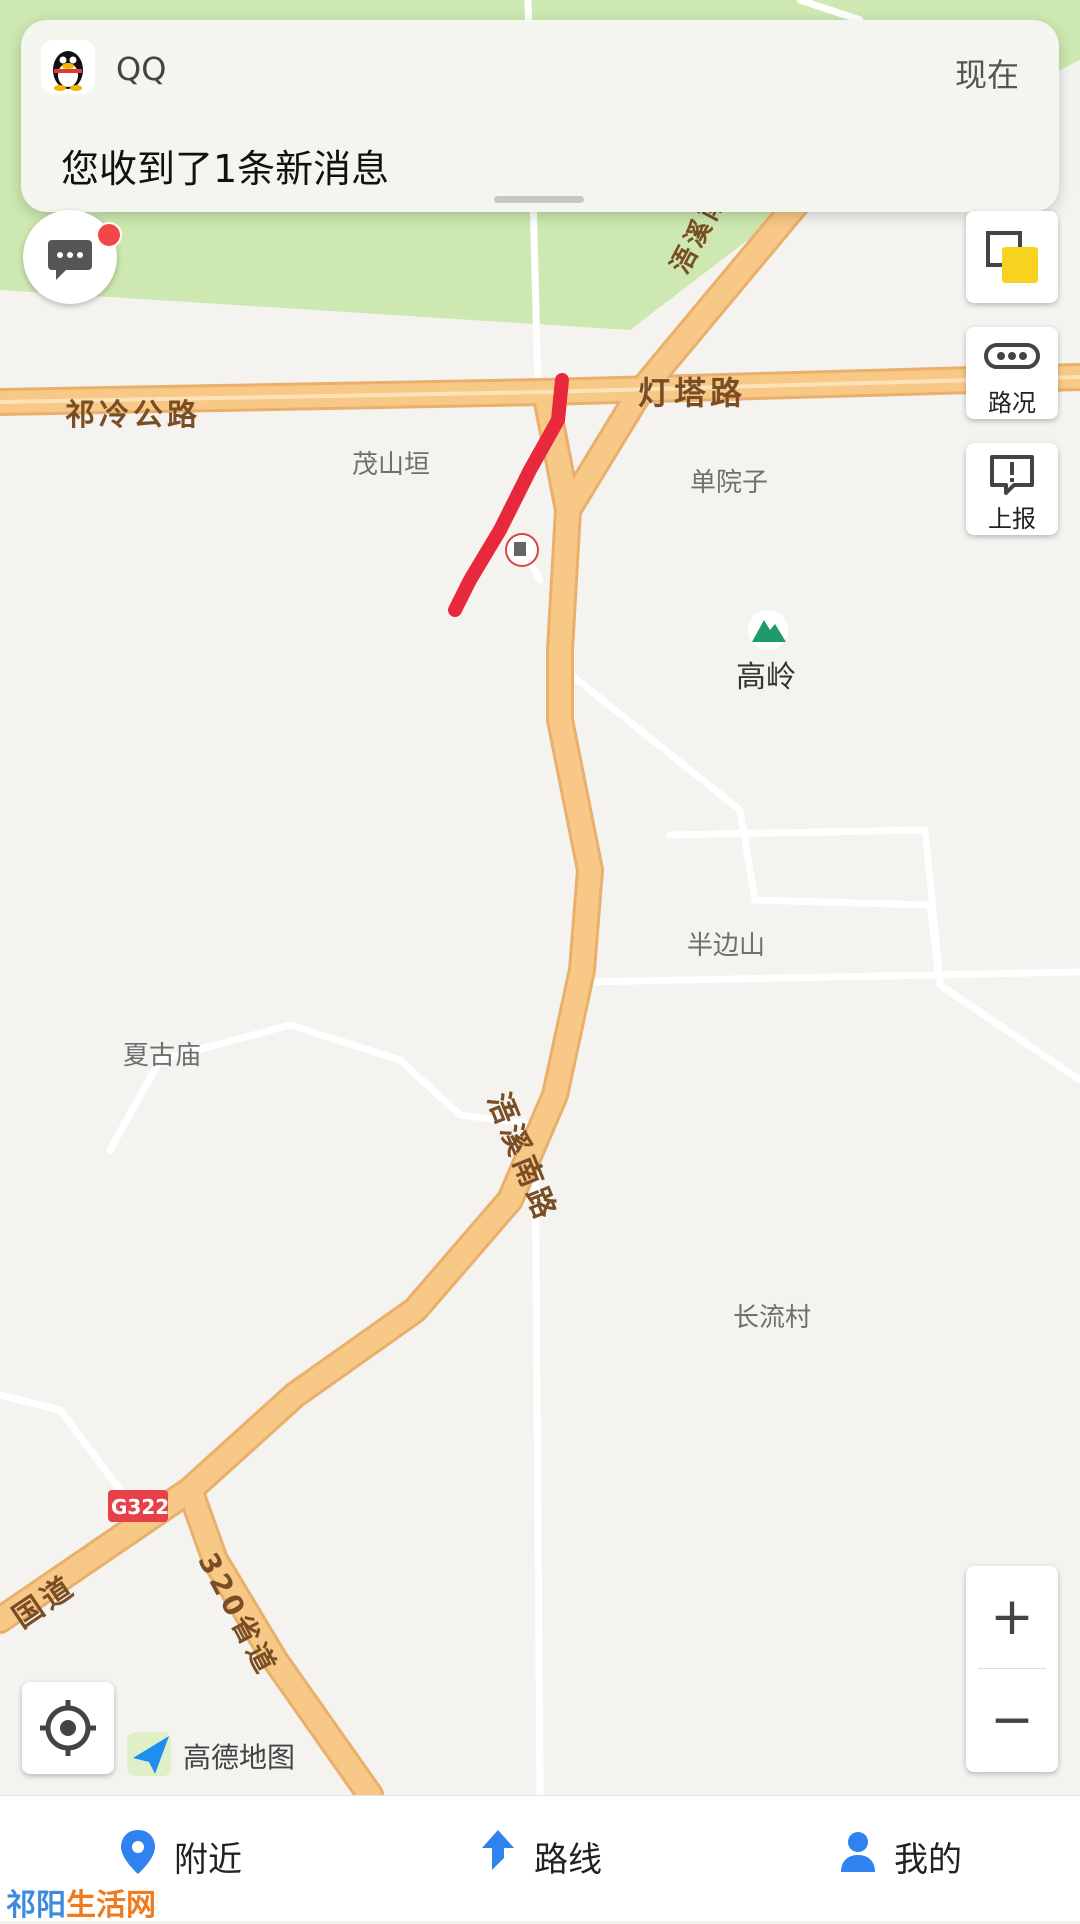  What do you see at coordinates (68, 67) in the screenshot?
I see `qq-penguin-icon` at bounding box center [68, 67].